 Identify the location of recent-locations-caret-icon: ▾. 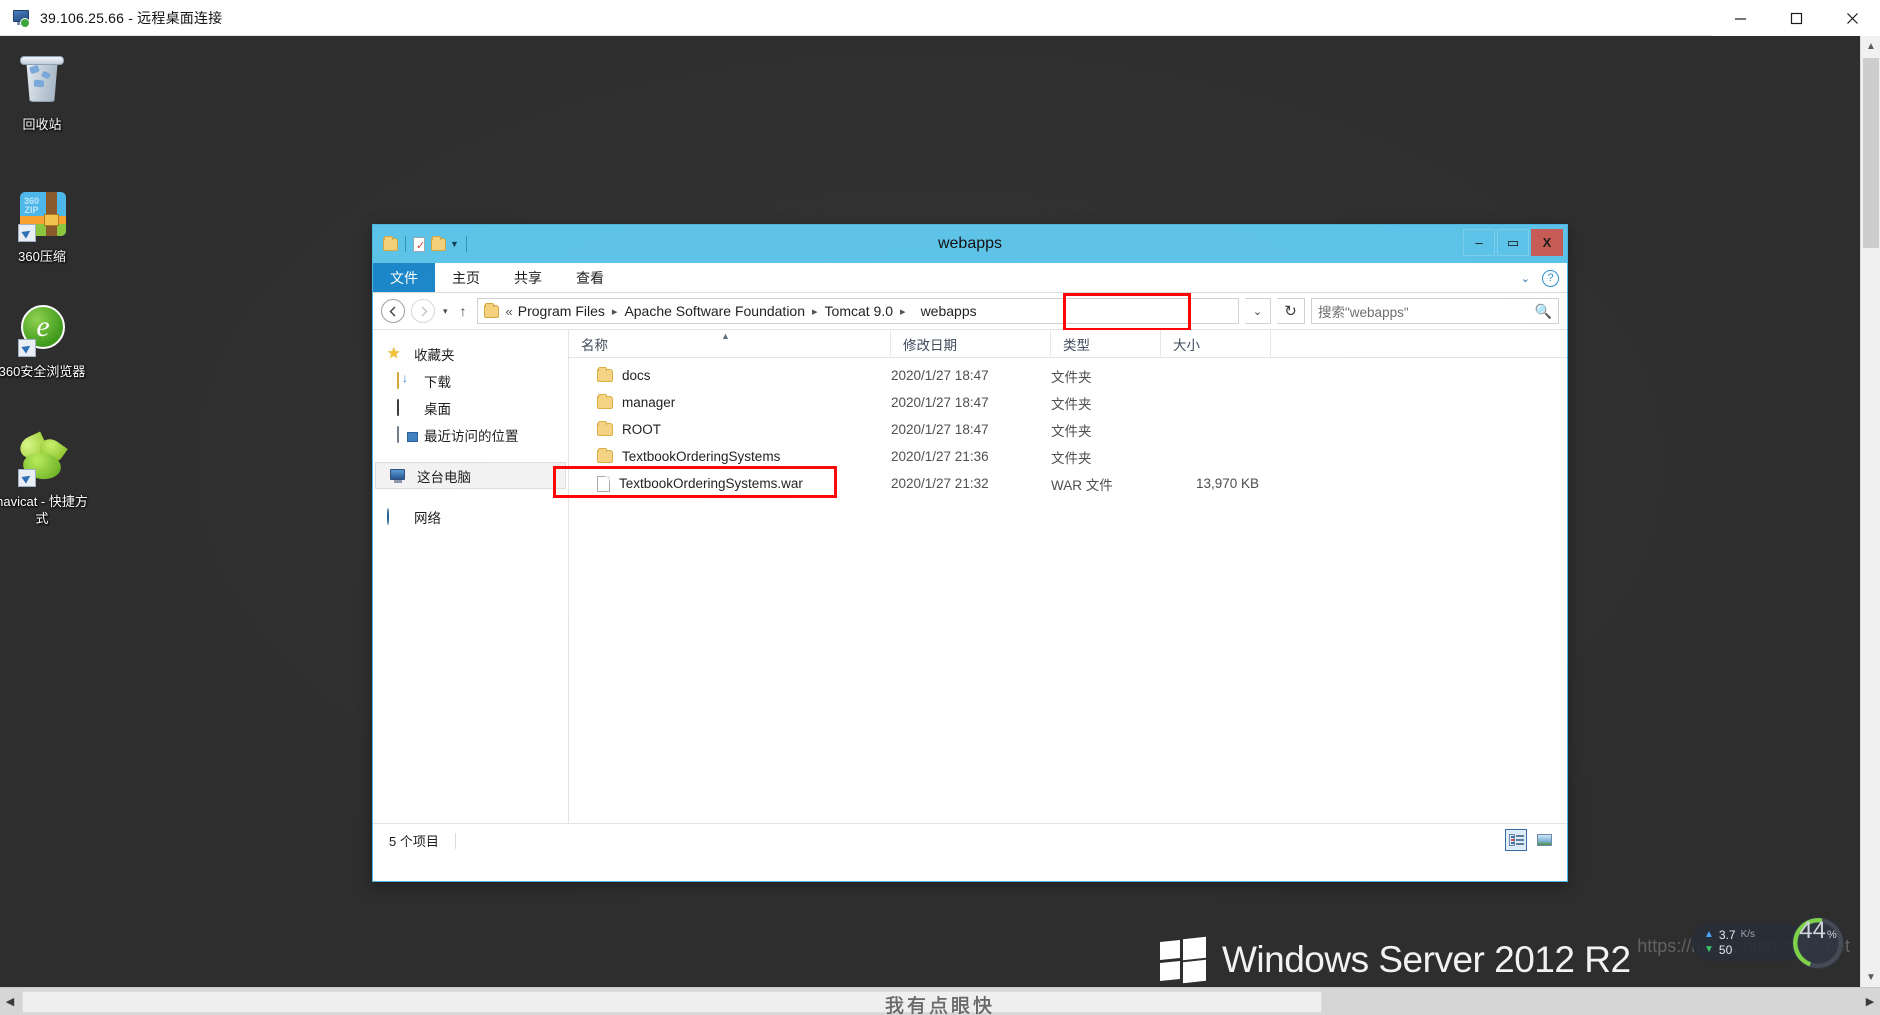
(445, 311).